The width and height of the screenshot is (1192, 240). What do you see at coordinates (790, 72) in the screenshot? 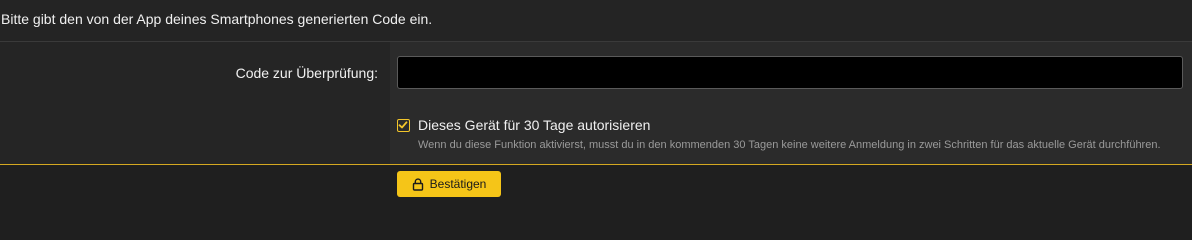
I see `verification-code-input` at bounding box center [790, 72].